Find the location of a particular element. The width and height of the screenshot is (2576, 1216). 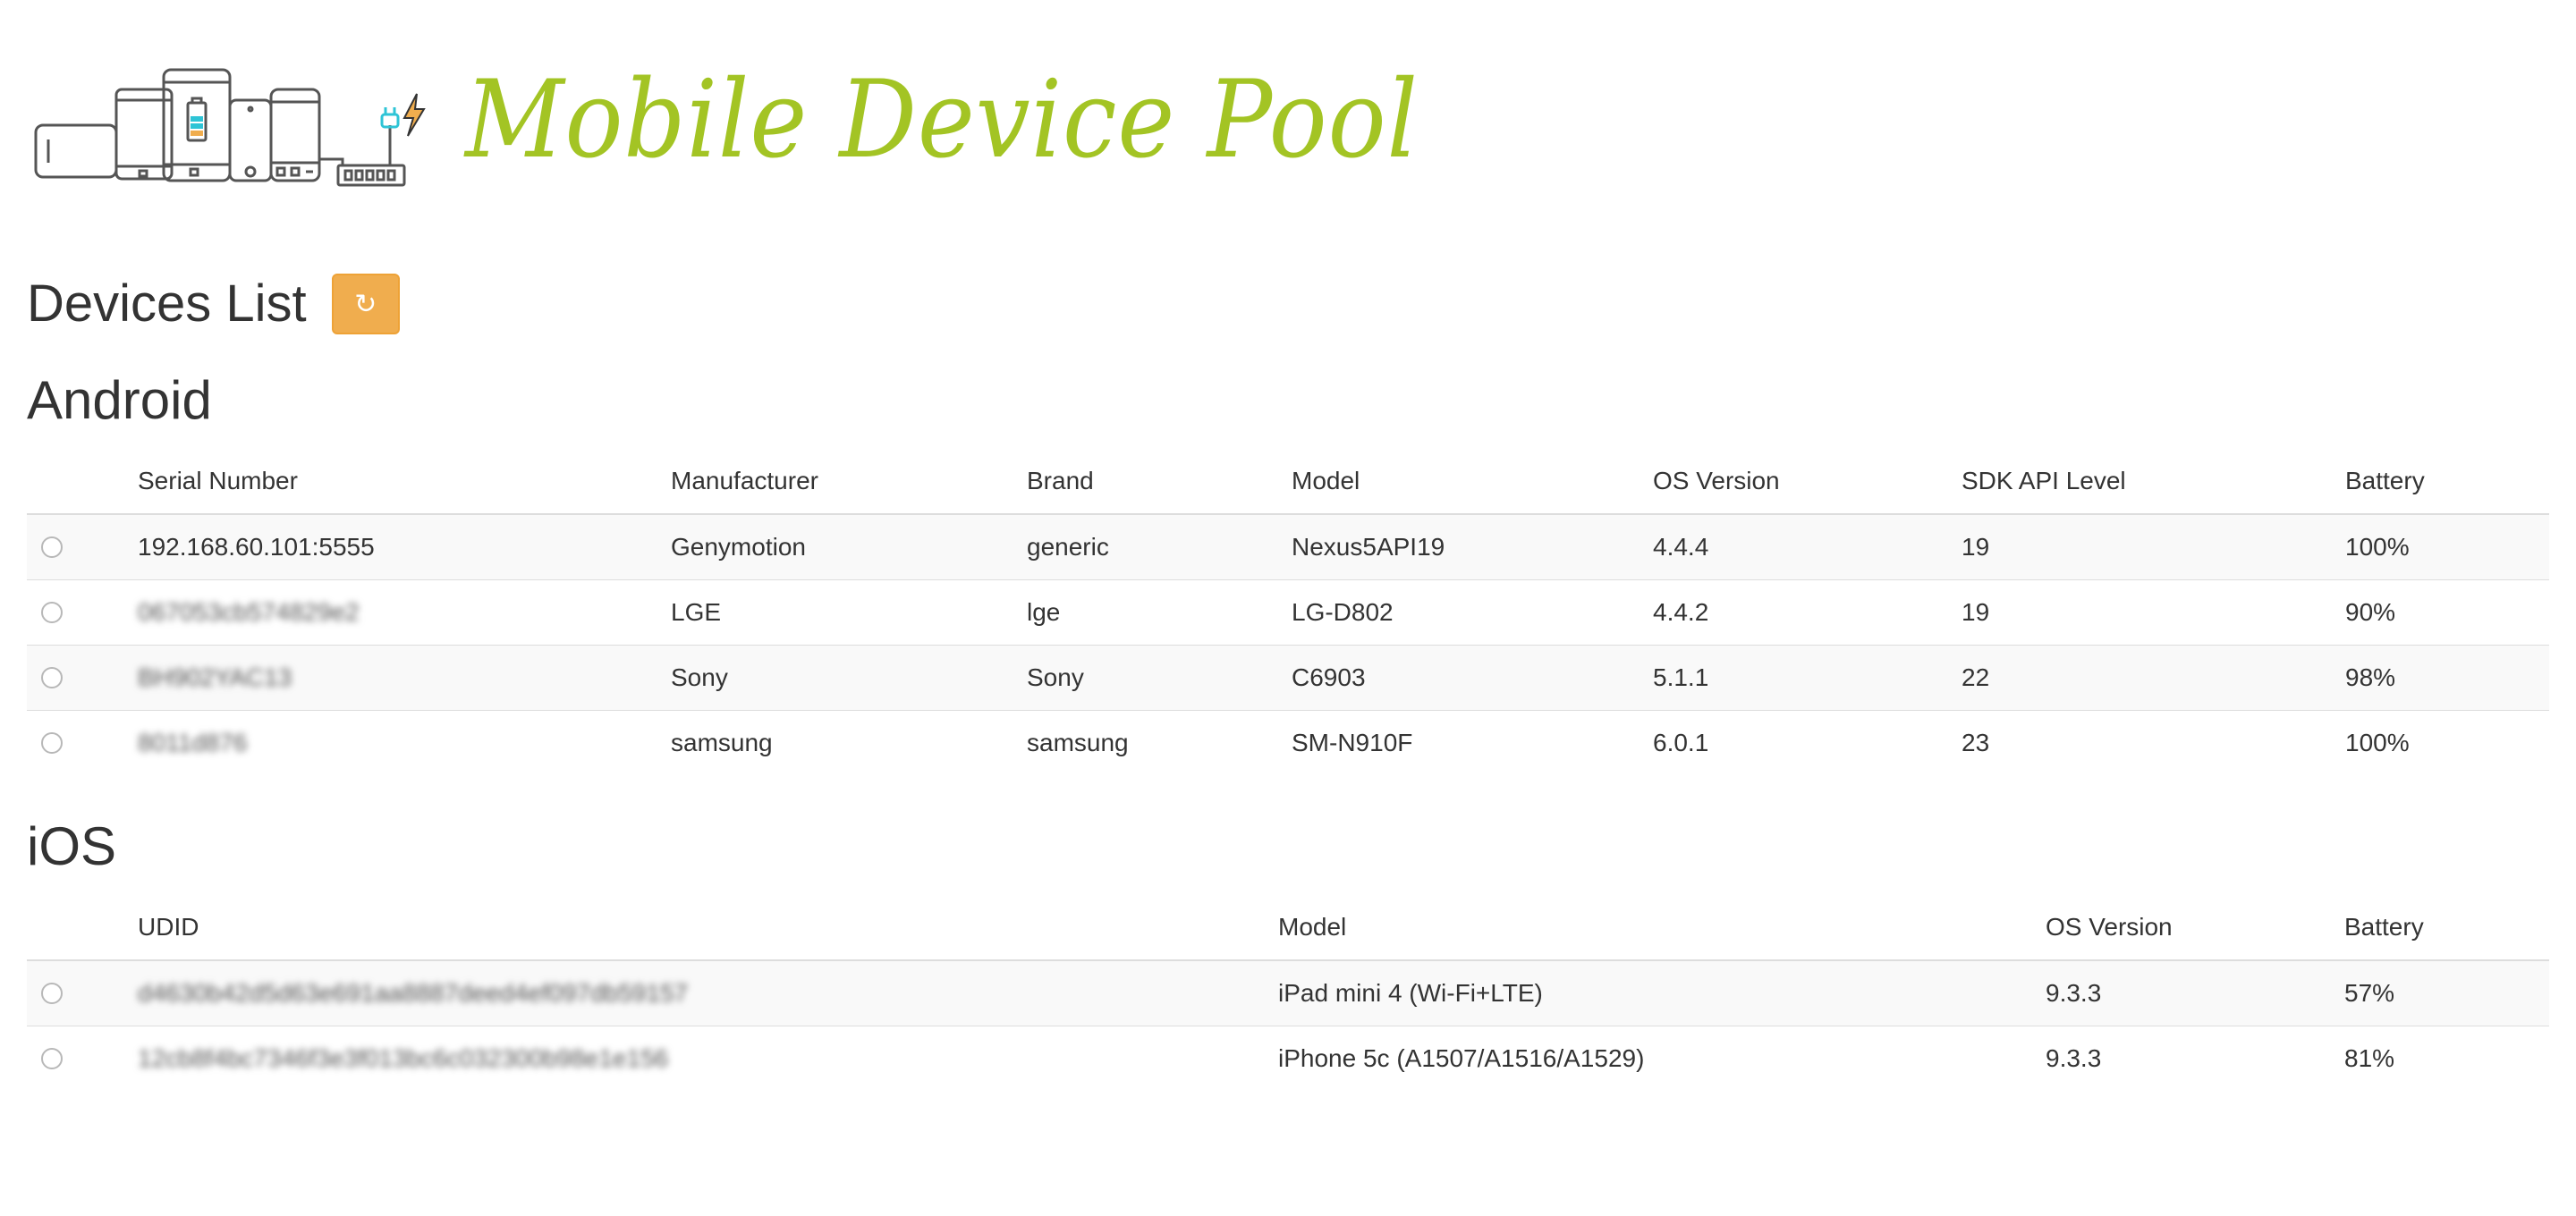

brand-cell: Sony is located at coordinates (1153, 678).